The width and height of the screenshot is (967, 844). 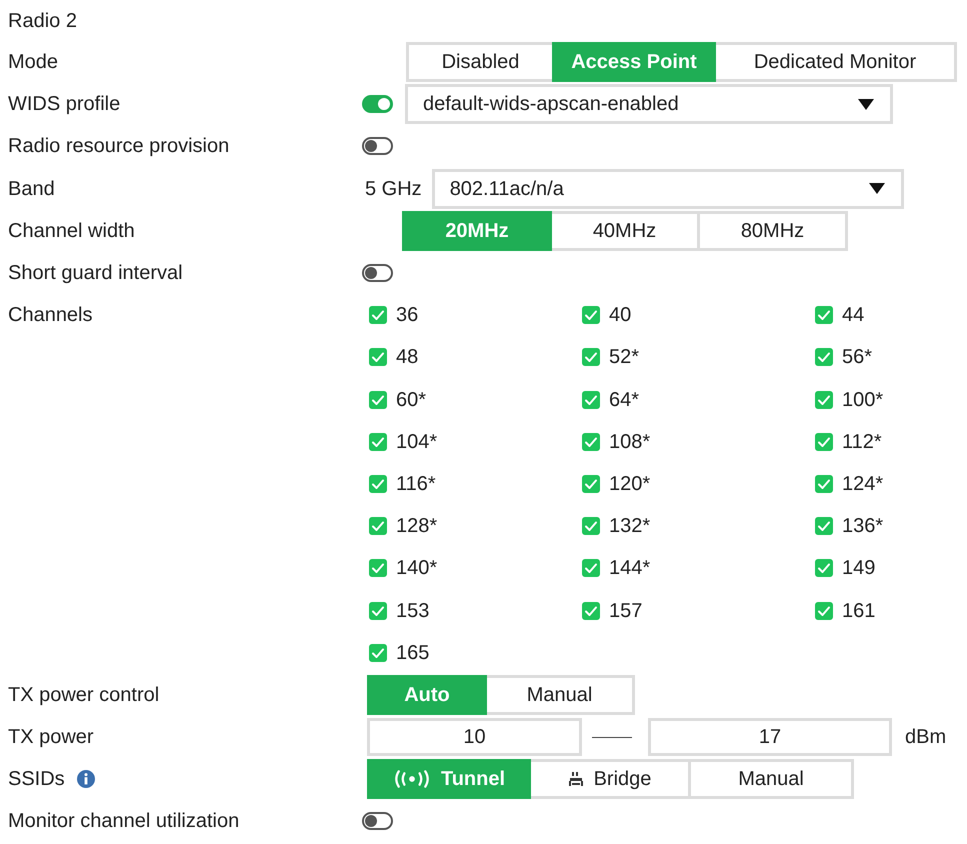 I want to click on segment-tab: 40MHz, so click(x=624, y=230).